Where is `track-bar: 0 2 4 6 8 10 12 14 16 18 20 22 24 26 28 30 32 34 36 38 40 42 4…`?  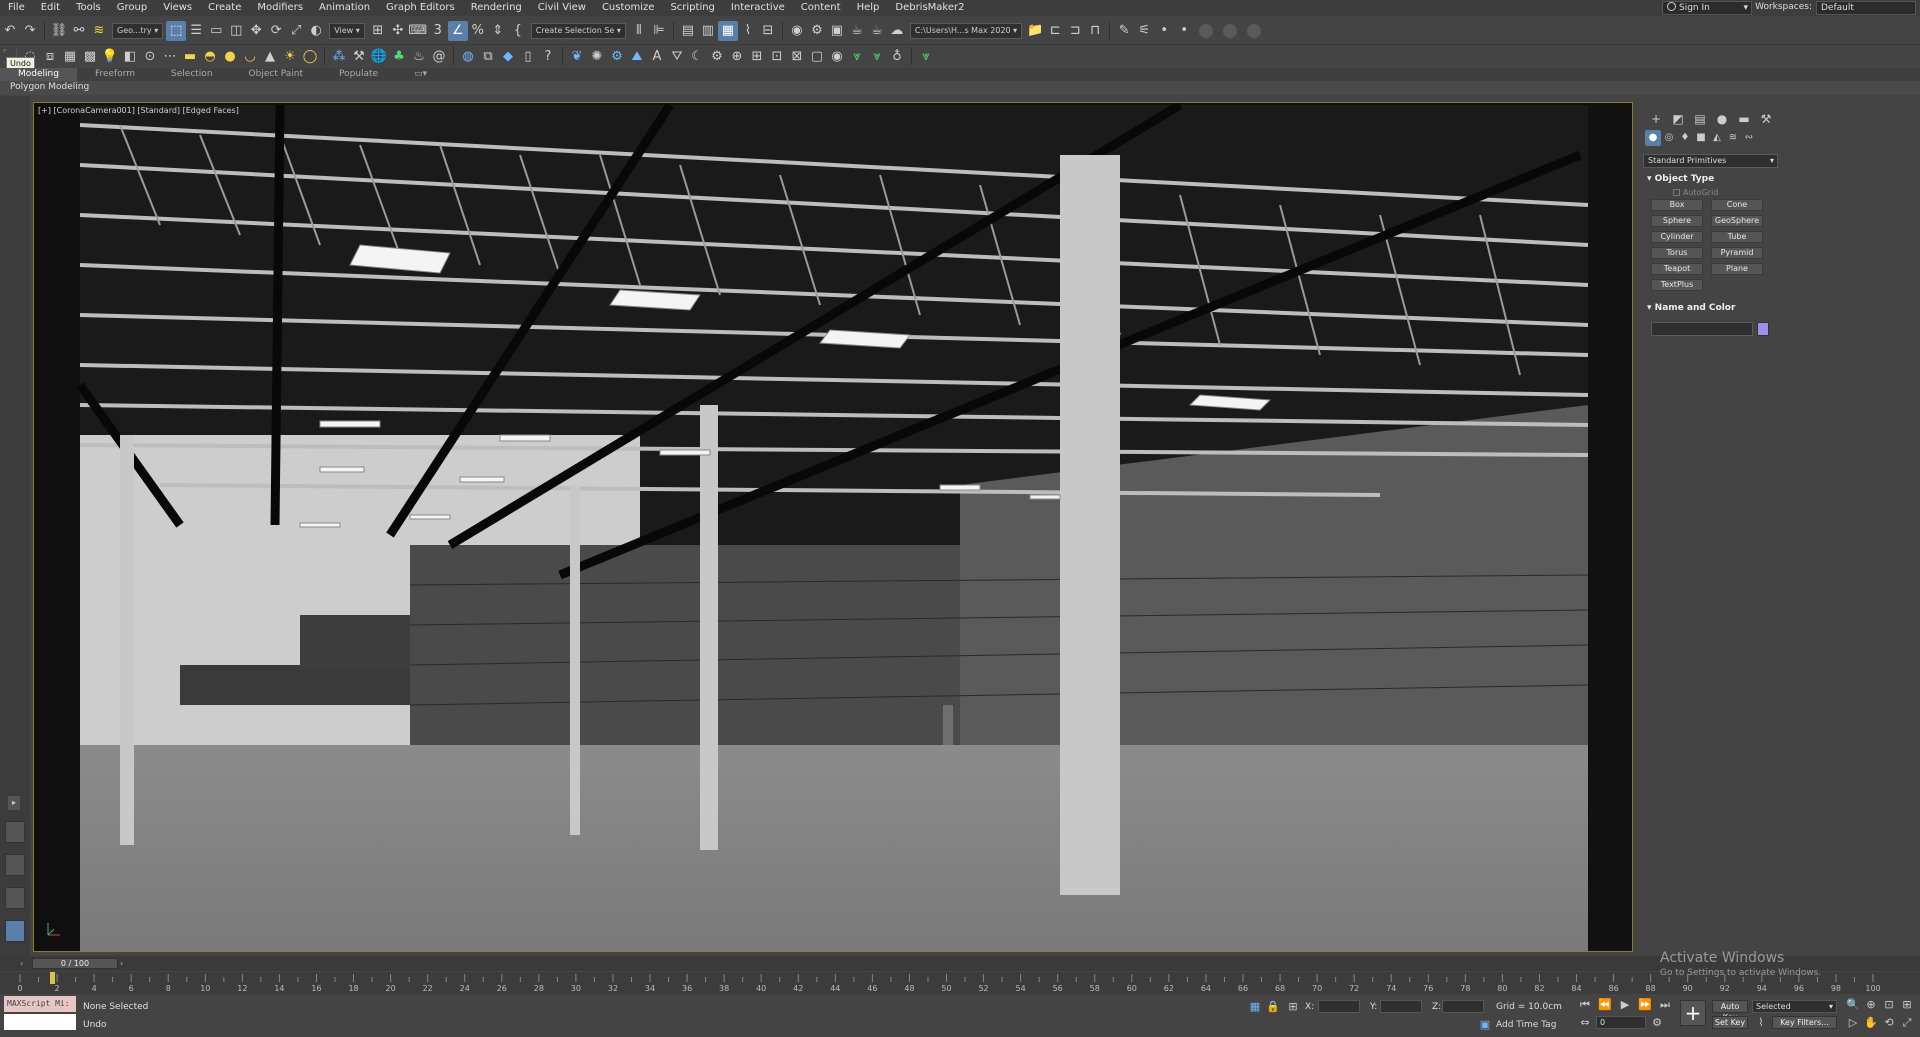 track-bar: 0 2 4 6 8 10 12 14 16 18 20 22 24 26 28 30 32 34 36 38 40 42 4… is located at coordinates (960, 983).